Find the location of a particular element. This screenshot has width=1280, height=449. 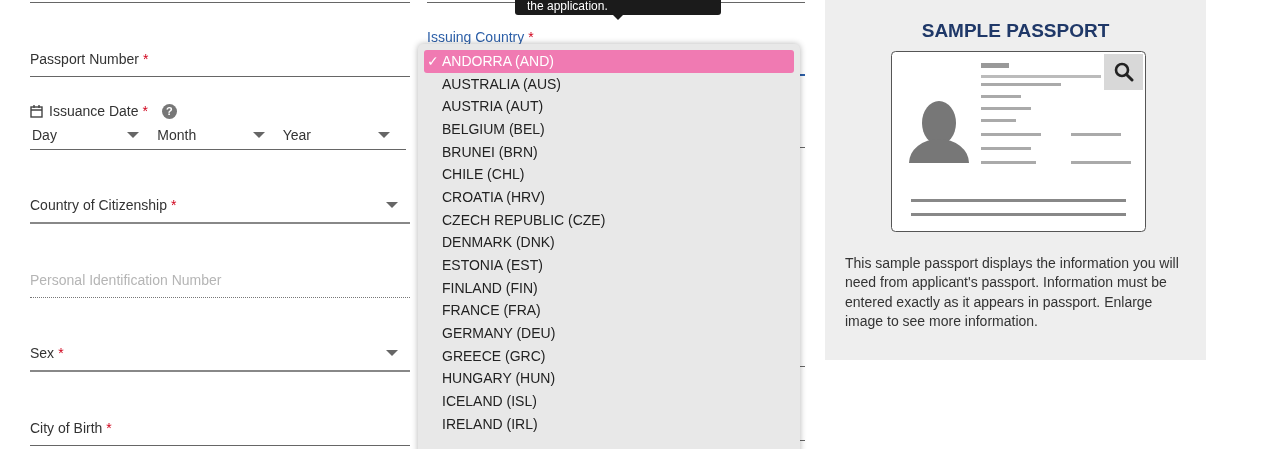

date-select: Year is located at coordinates (343, 135).